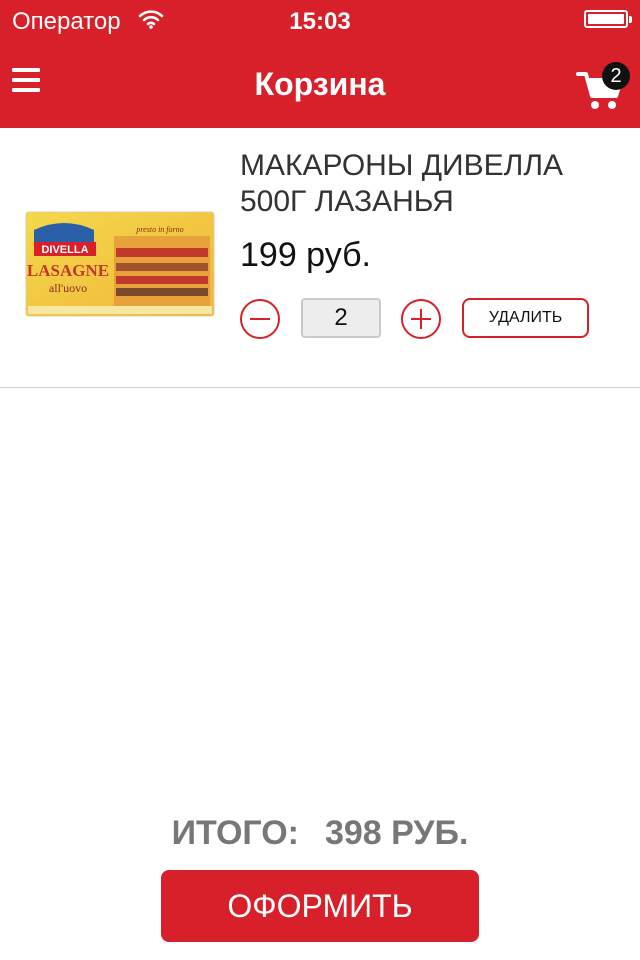 Image resolution: width=640 pixels, height=960 pixels. Describe the element at coordinates (260, 319) in the screenshot. I see `minus-icon` at that location.